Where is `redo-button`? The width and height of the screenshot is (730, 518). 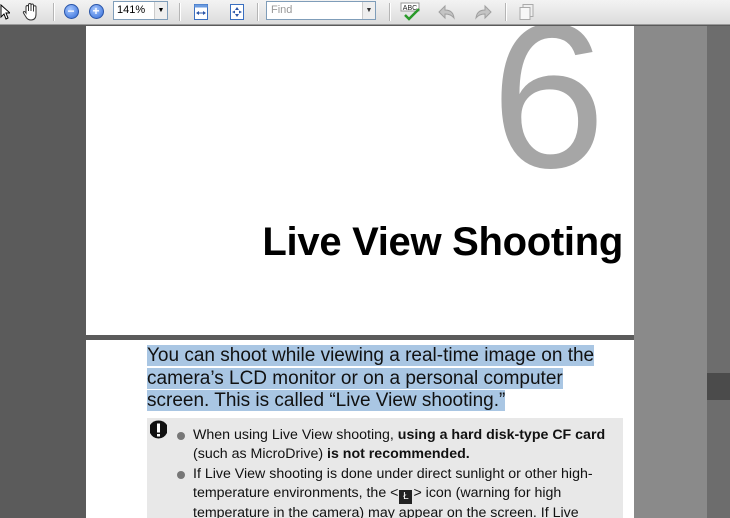
redo-button is located at coordinates (483, 11).